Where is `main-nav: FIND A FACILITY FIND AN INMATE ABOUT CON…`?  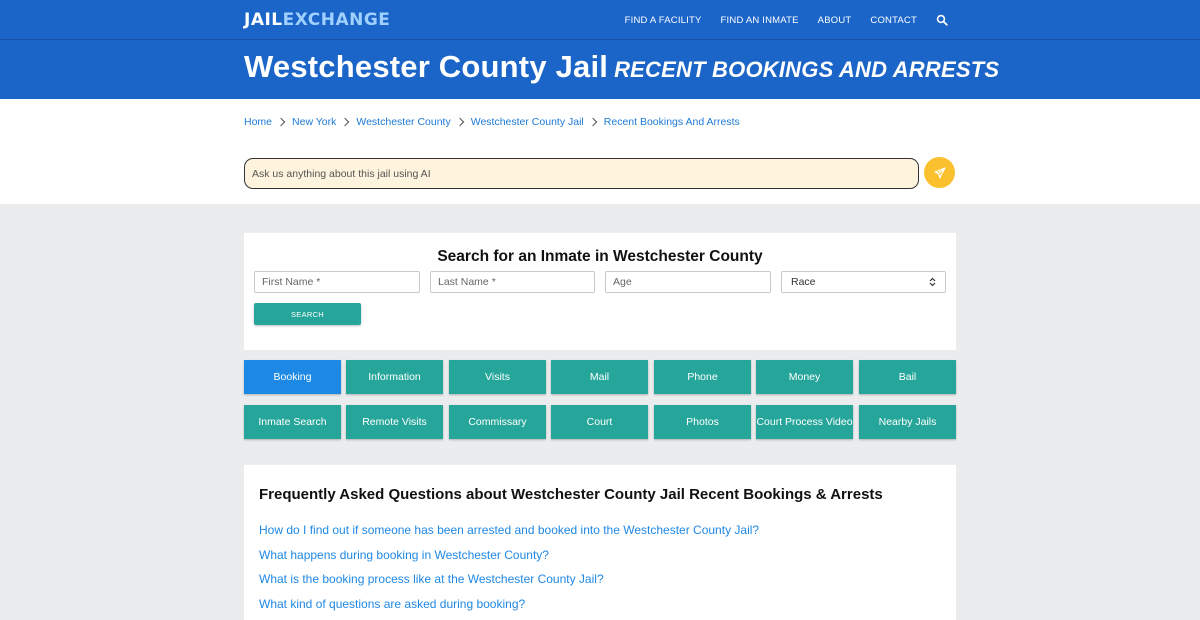
main-nav: FIND A FACILITY FIND AN INMATE ABOUT CON… is located at coordinates (786, 20).